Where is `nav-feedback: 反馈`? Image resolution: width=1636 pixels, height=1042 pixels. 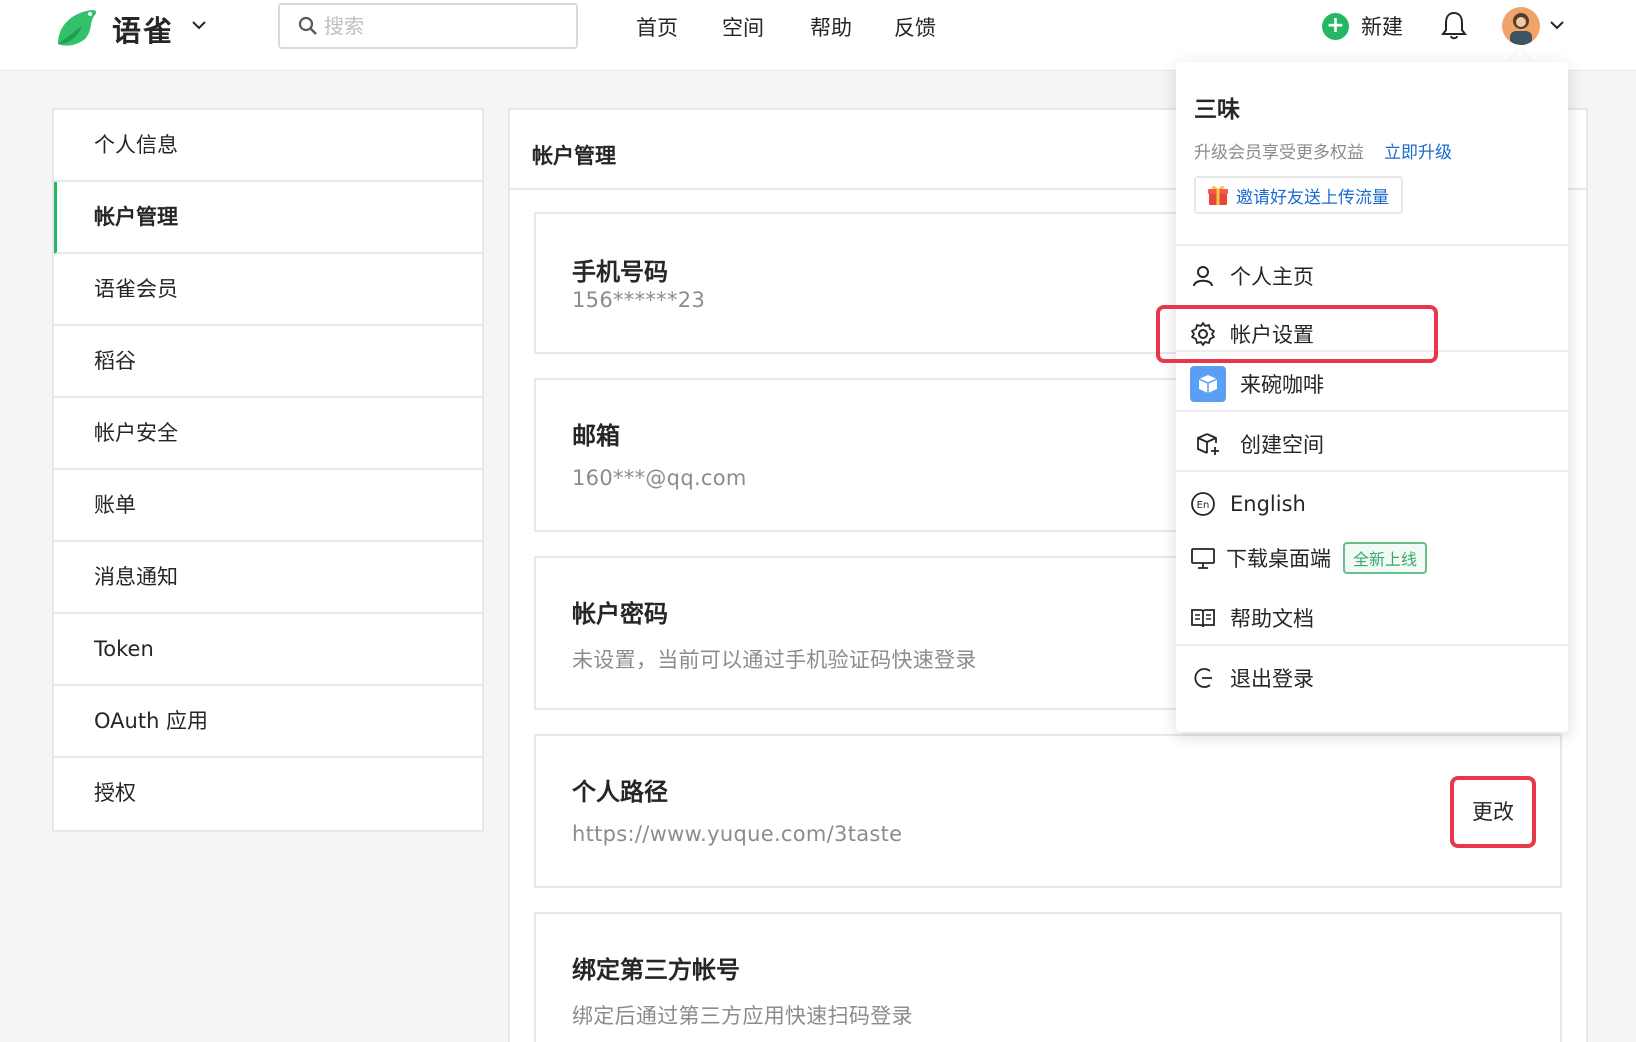 nav-feedback: 反馈 is located at coordinates (915, 27).